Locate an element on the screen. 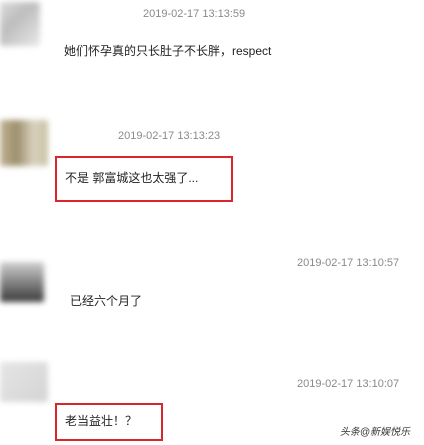 This screenshot has width=424, height=445. comment-text: 她们怀孕真的只长肚子不长胖，respect is located at coordinates (168, 51).